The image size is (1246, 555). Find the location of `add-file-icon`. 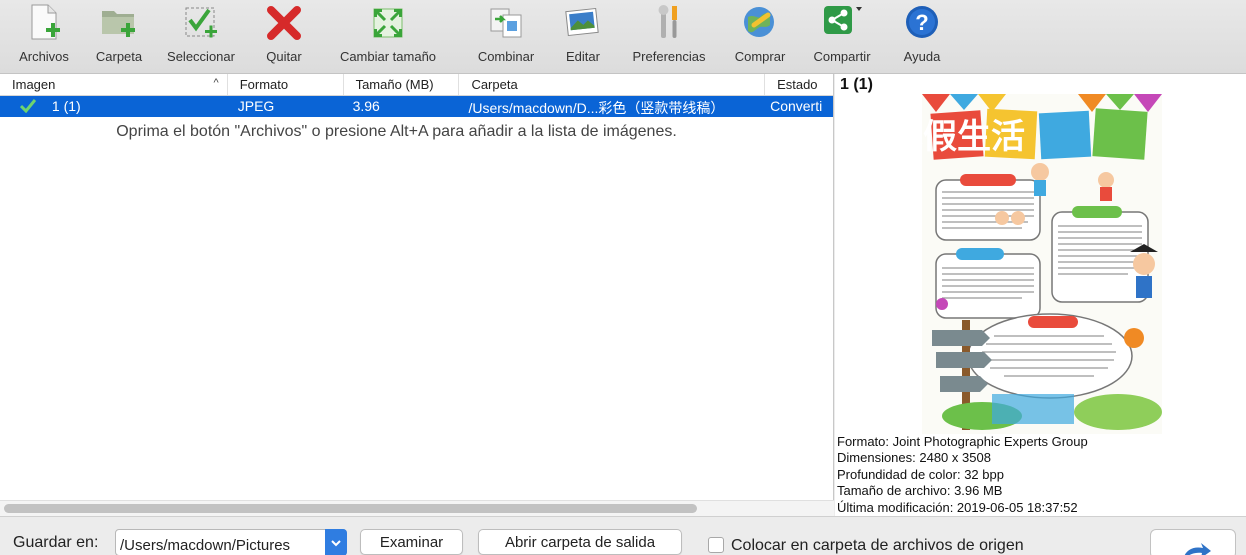

add-file-icon is located at coordinates (44, 23).